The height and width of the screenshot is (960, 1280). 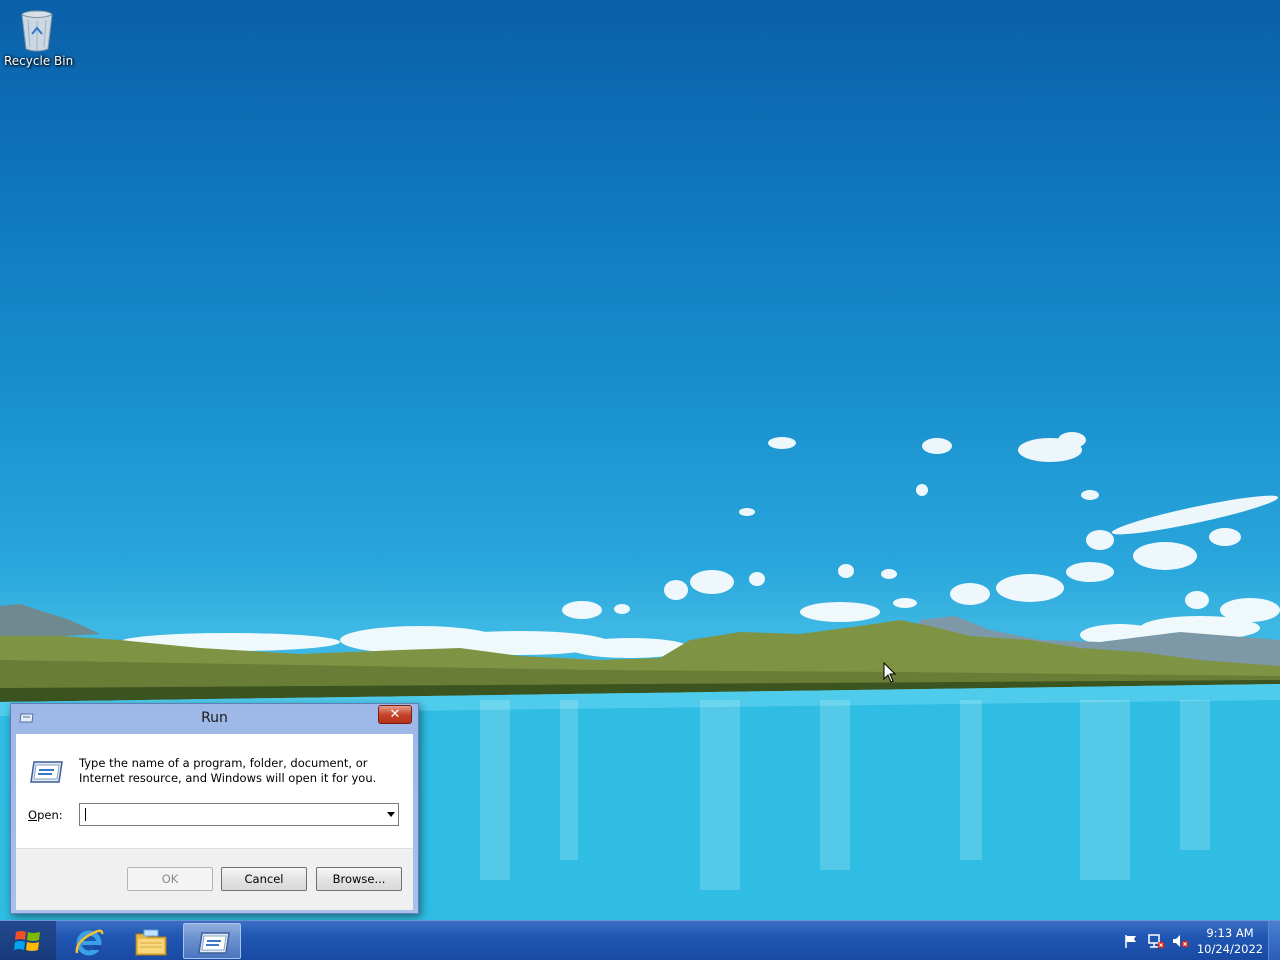 I want to click on internet-explorer-icon, so click(x=89, y=942).